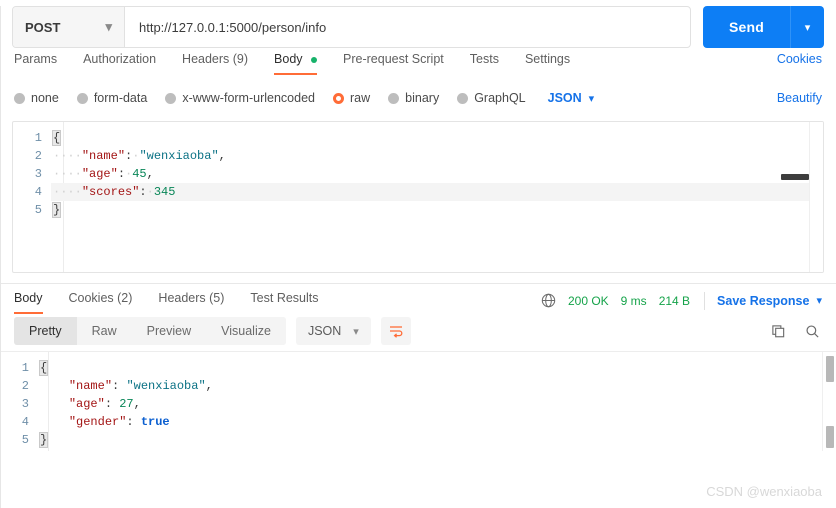  I want to click on line-number: 2, so click(38, 156).